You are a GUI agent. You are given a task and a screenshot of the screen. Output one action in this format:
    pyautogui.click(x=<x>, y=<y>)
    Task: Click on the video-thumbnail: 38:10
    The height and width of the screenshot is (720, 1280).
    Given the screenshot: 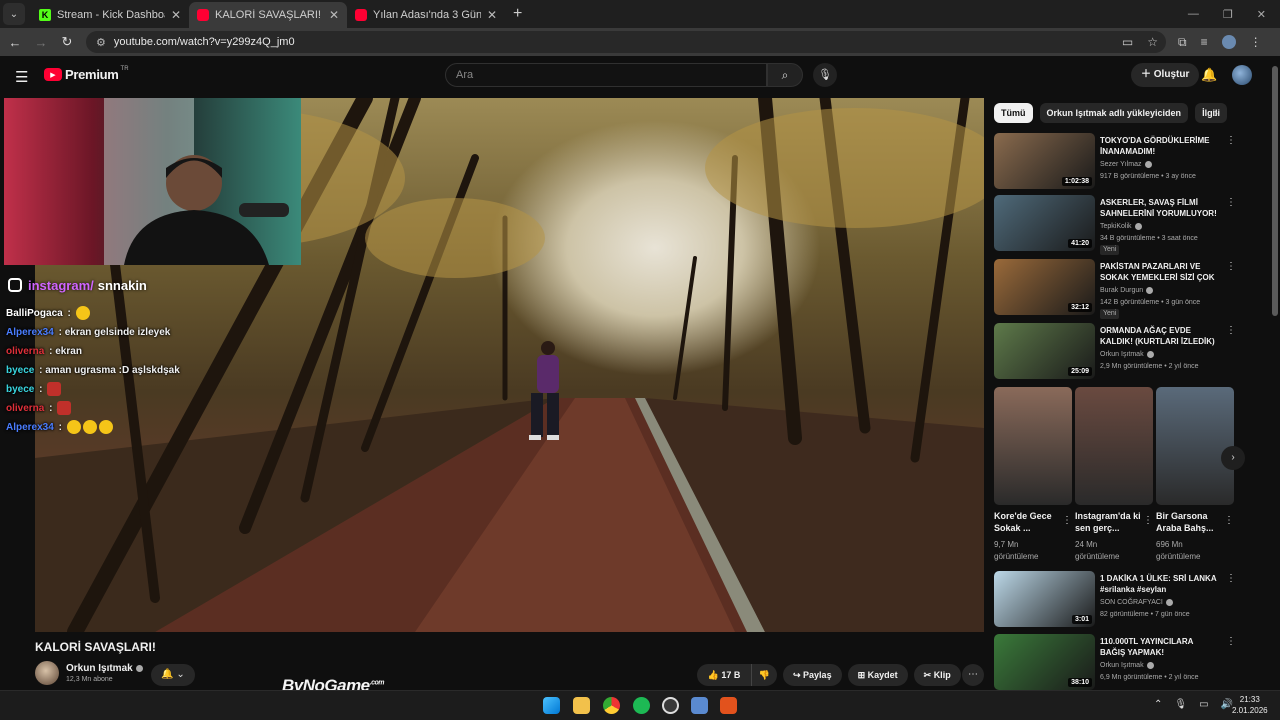 What is the action you would take?
    pyautogui.click(x=1044, y=662)
    